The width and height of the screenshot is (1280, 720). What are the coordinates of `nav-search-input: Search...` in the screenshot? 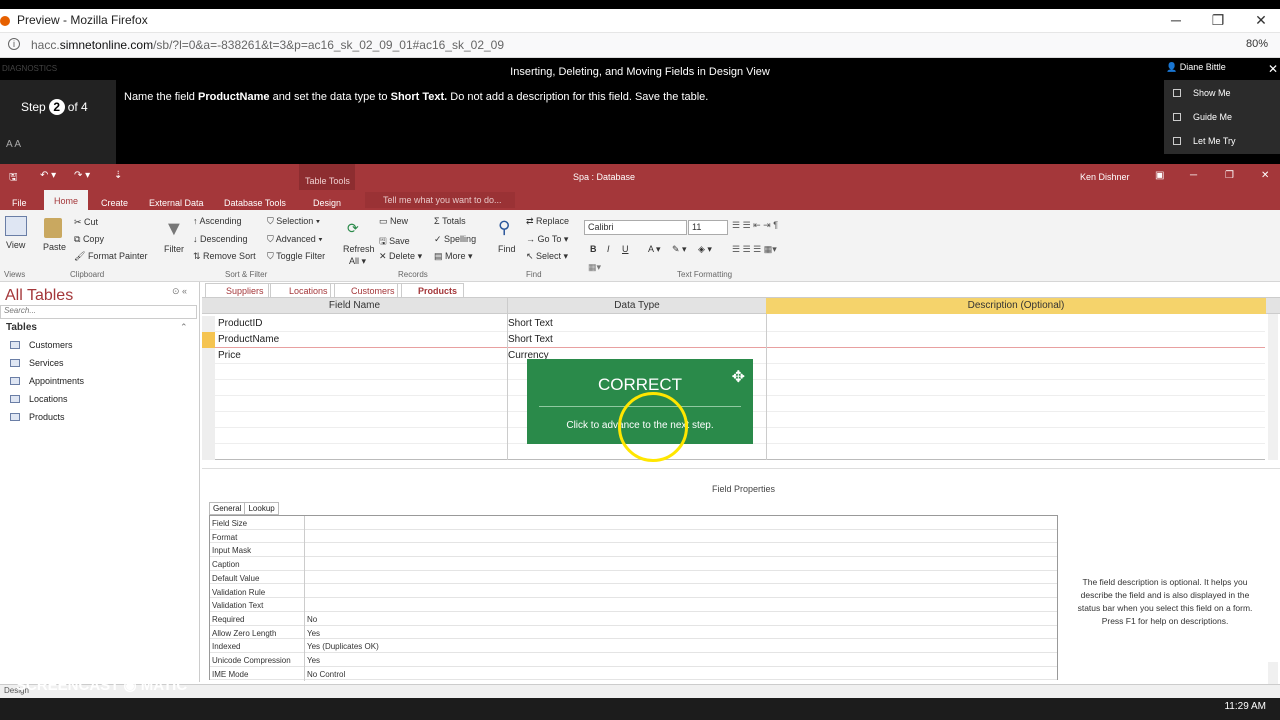 It's located at (98, 312).